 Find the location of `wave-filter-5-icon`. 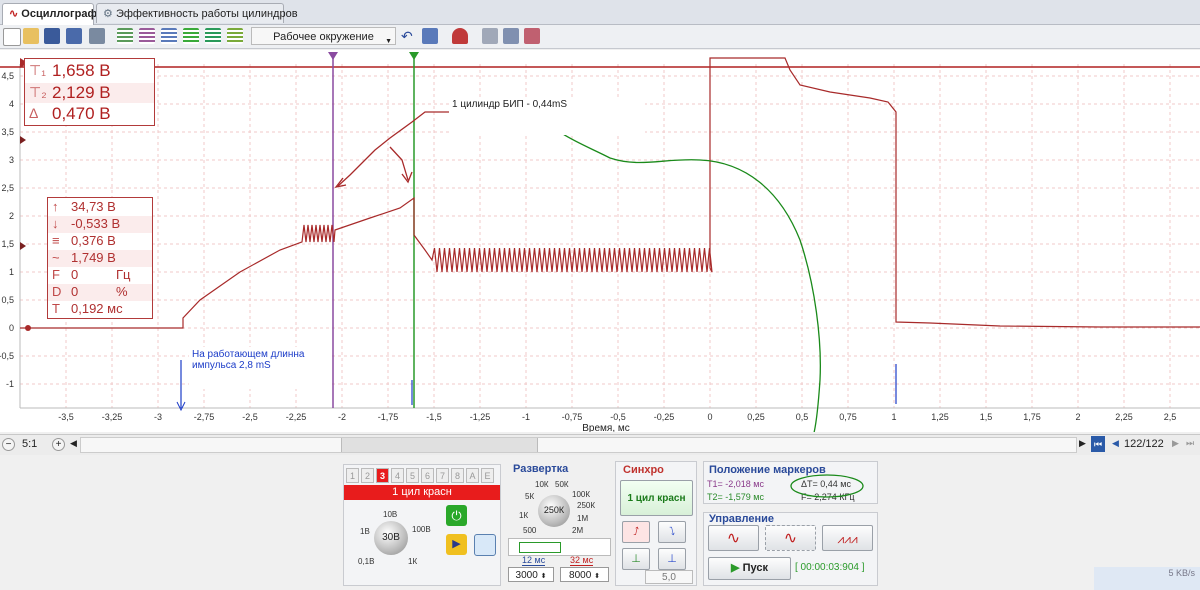

wave-filter-5-icon is located at coordinates (213, 36).